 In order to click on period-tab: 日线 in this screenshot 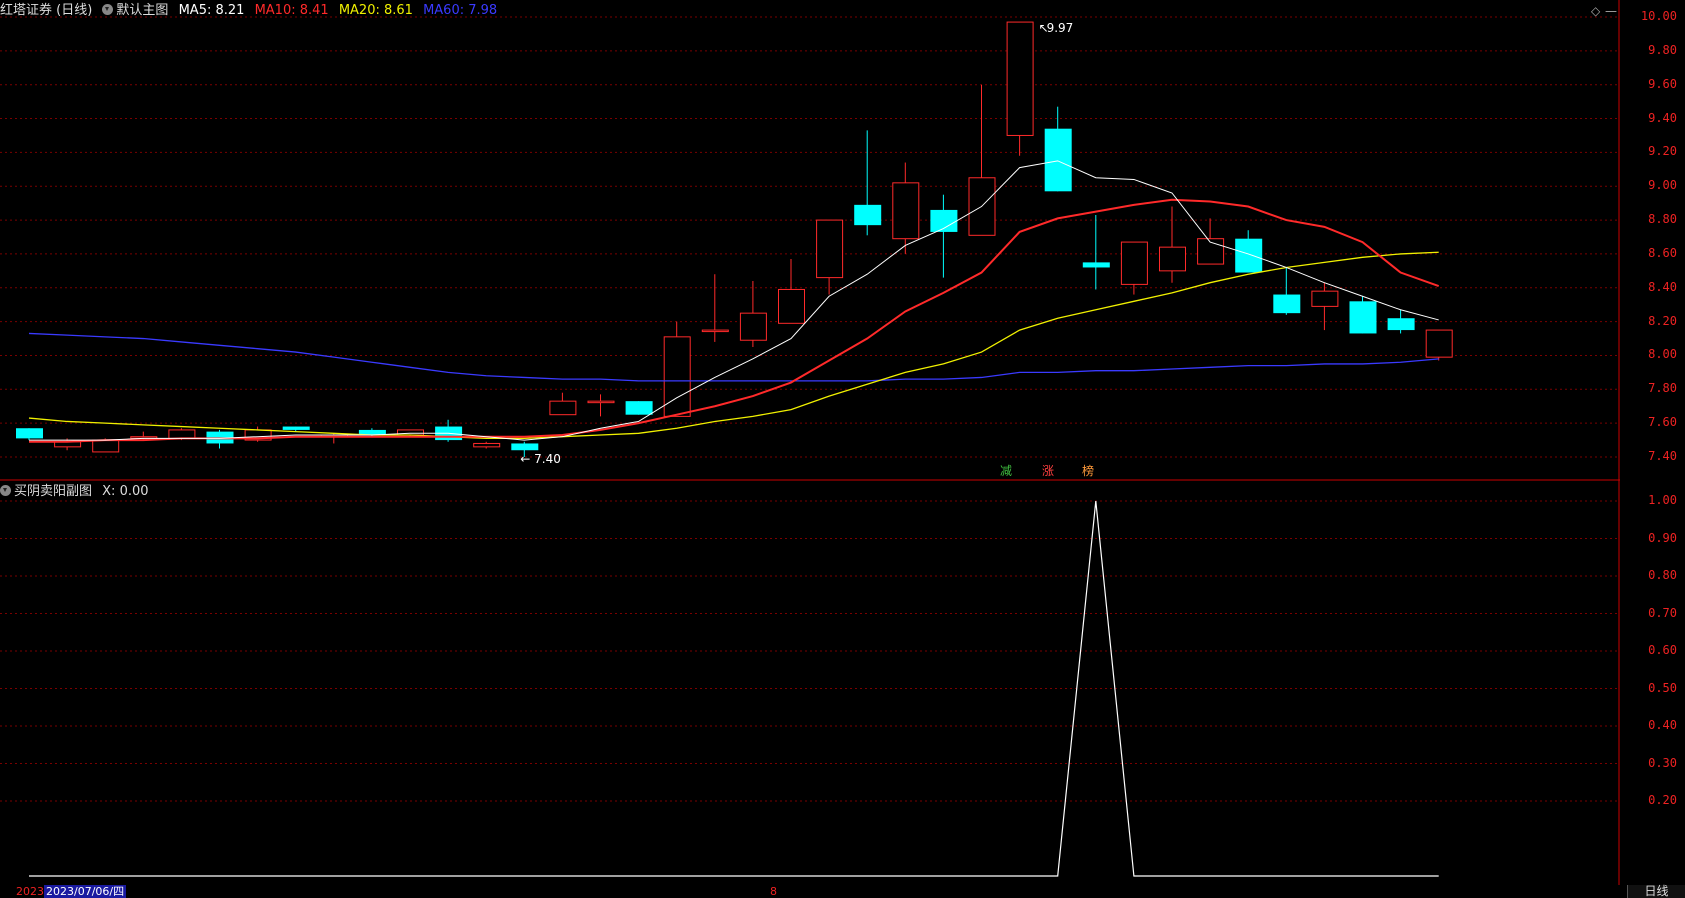, I will do `click(1656, 891)`.